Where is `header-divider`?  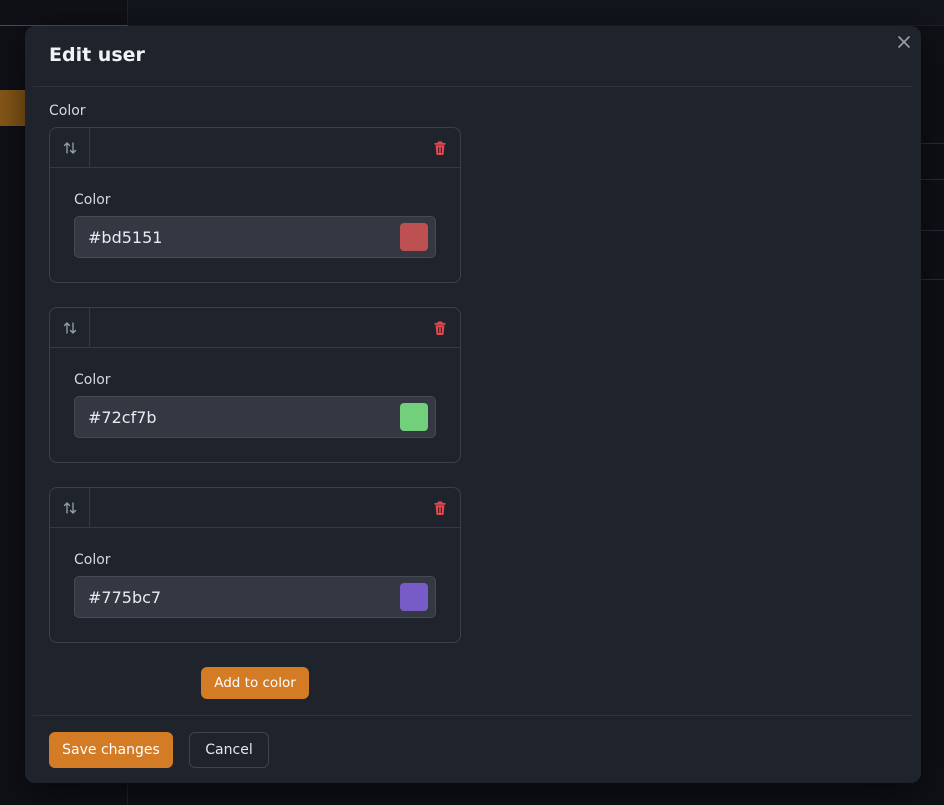 header-divider is located at coordinates (473, 86).